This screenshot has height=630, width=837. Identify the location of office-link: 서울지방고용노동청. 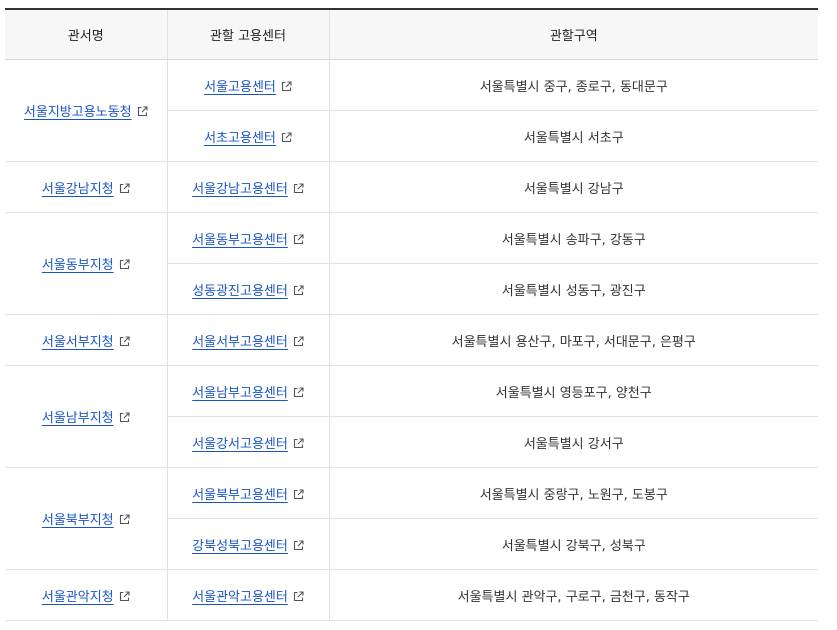
(86, 112).